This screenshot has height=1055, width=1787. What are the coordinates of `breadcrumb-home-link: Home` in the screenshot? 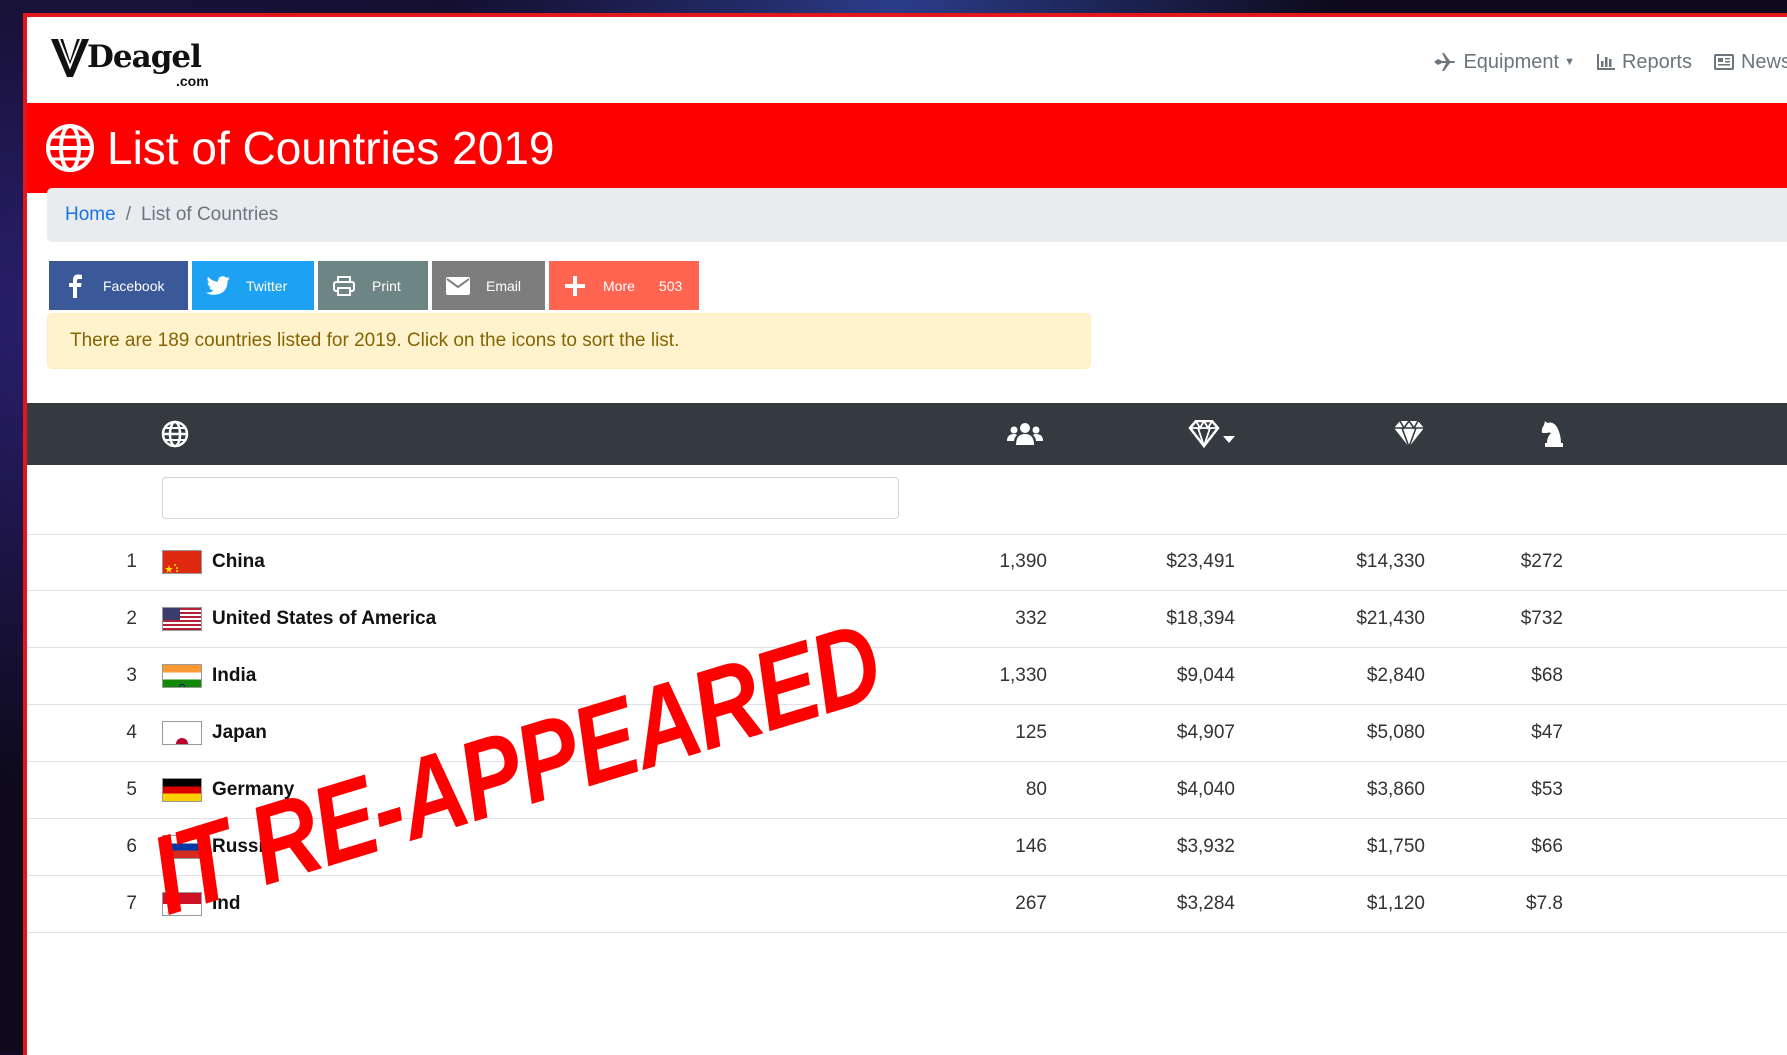 It's located at (90, 215).